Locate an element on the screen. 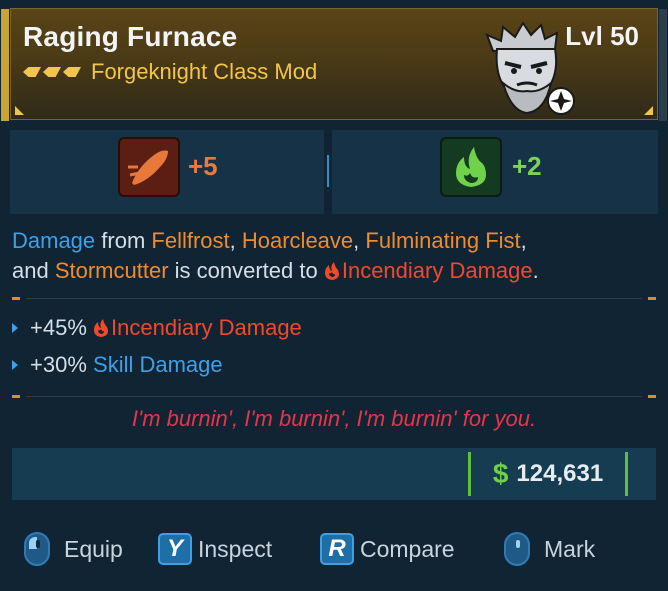 The width and height of the screenshot is (668, 591). desc-text: and is located at coordinates (33, 270).